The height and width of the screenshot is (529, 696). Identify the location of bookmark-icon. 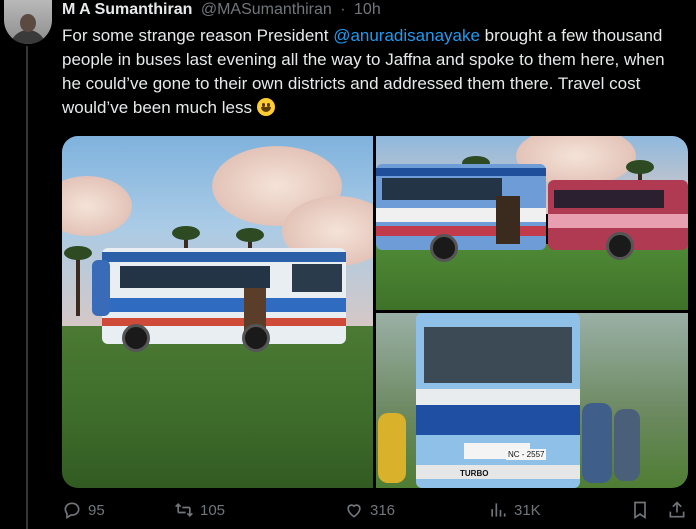
(640, 510).